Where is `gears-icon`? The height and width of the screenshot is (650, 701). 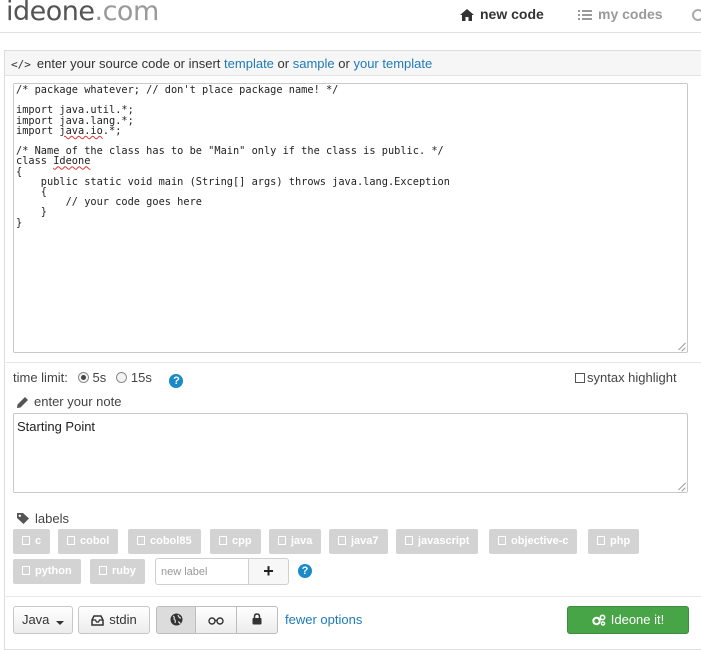 gears-icon is located at coordinates (599, 620).